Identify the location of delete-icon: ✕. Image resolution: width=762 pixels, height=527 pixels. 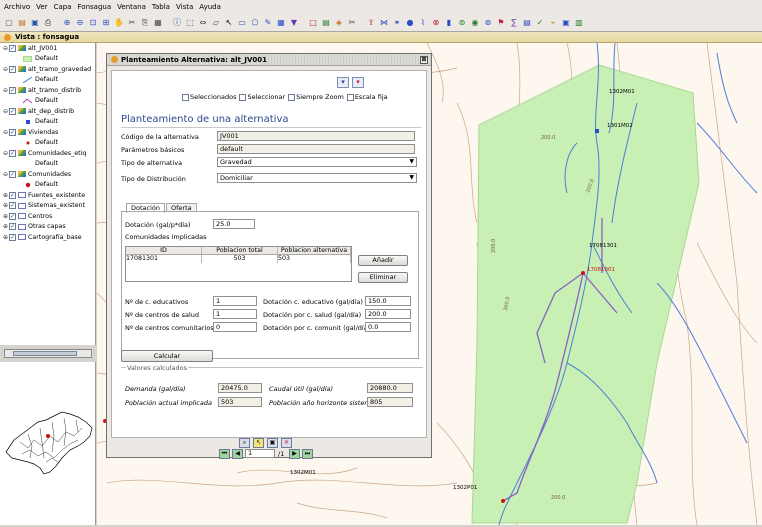
(286, 443).